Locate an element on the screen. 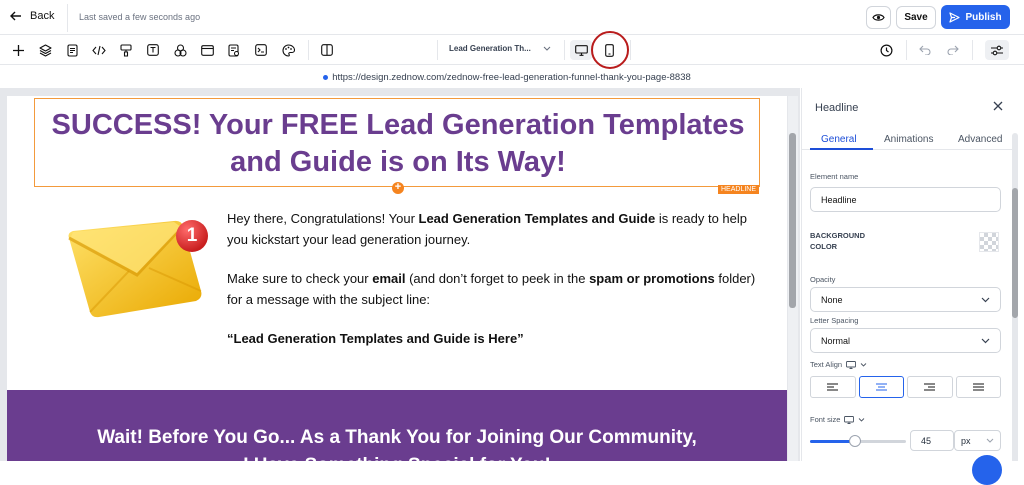 The width and height of the screenshot is (1024, 485). font-size-value: 45 is located at coordinates (926, 440).